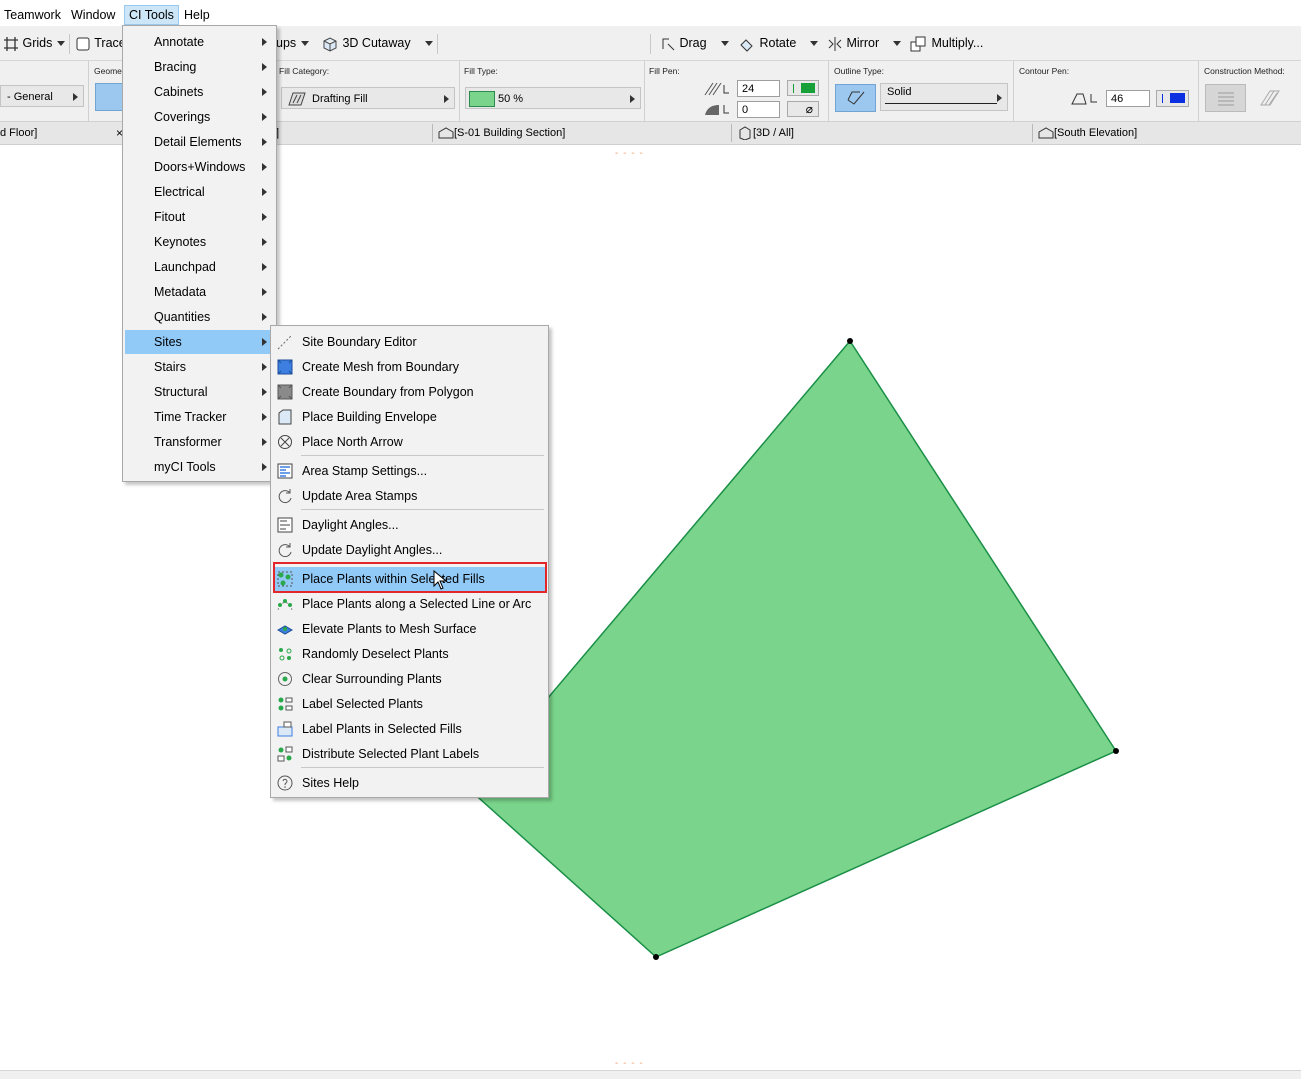 This screenshot has height=1079, width=1301. Describe the element at coordinates (409, 417) in the screenshot. I see `sites-item-place-building-envelope: Place Building Envelope` at that location.